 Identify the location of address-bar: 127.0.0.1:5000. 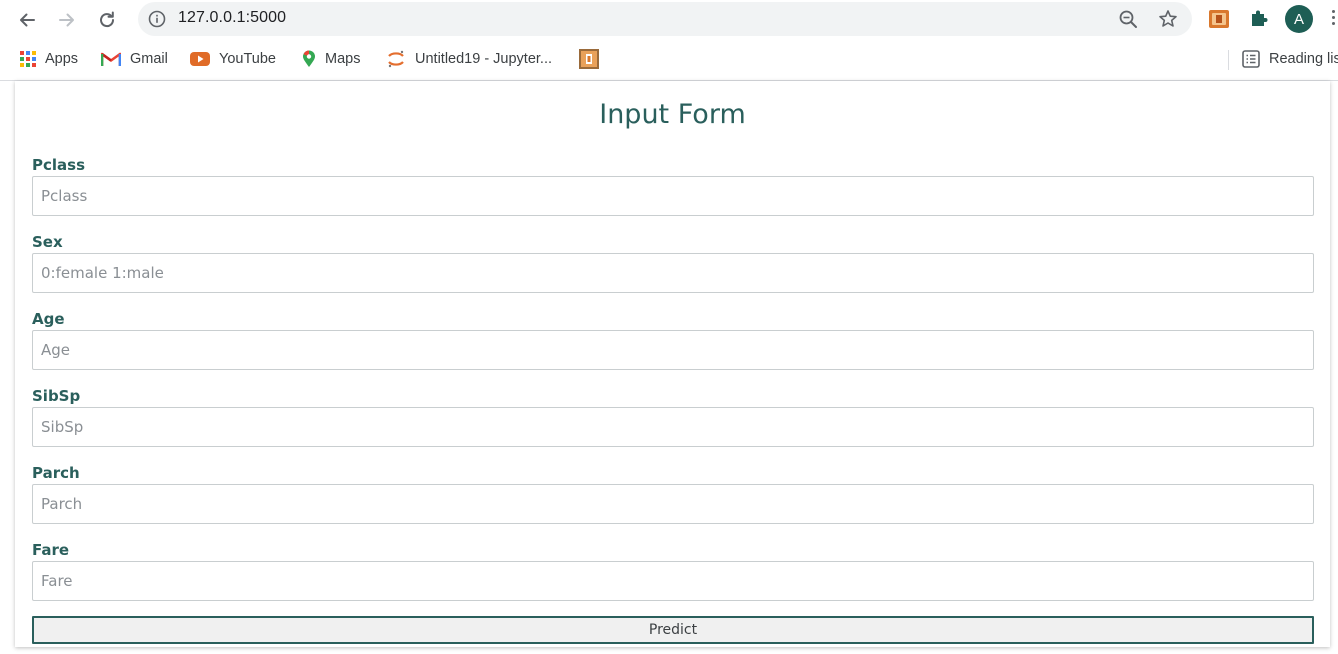
(665, 19).